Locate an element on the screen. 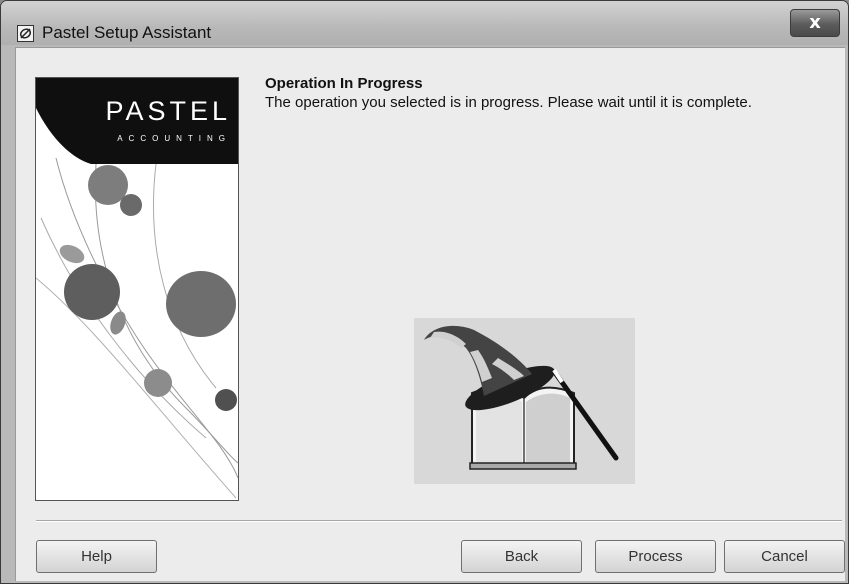  title-bar: Pastel Setup Assistant x is located at coordinates (424, 23).